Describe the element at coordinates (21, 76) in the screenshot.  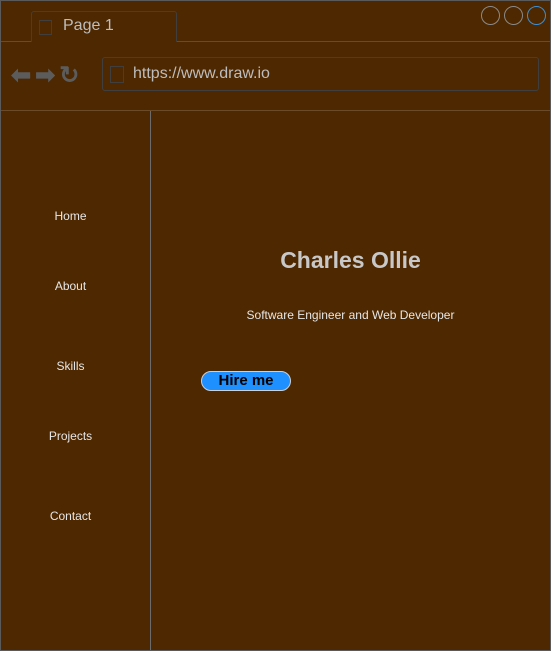
I see `back-arrow-icon: ⬅` at that location.